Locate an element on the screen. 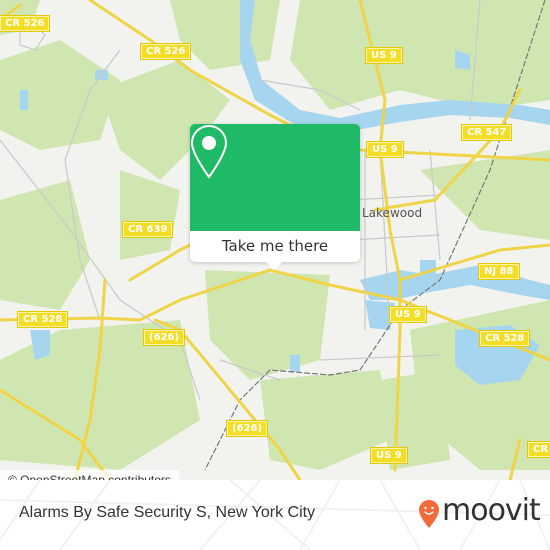 The image size is (550, 550). road-shield: CR is located at coordinates (538, 449).